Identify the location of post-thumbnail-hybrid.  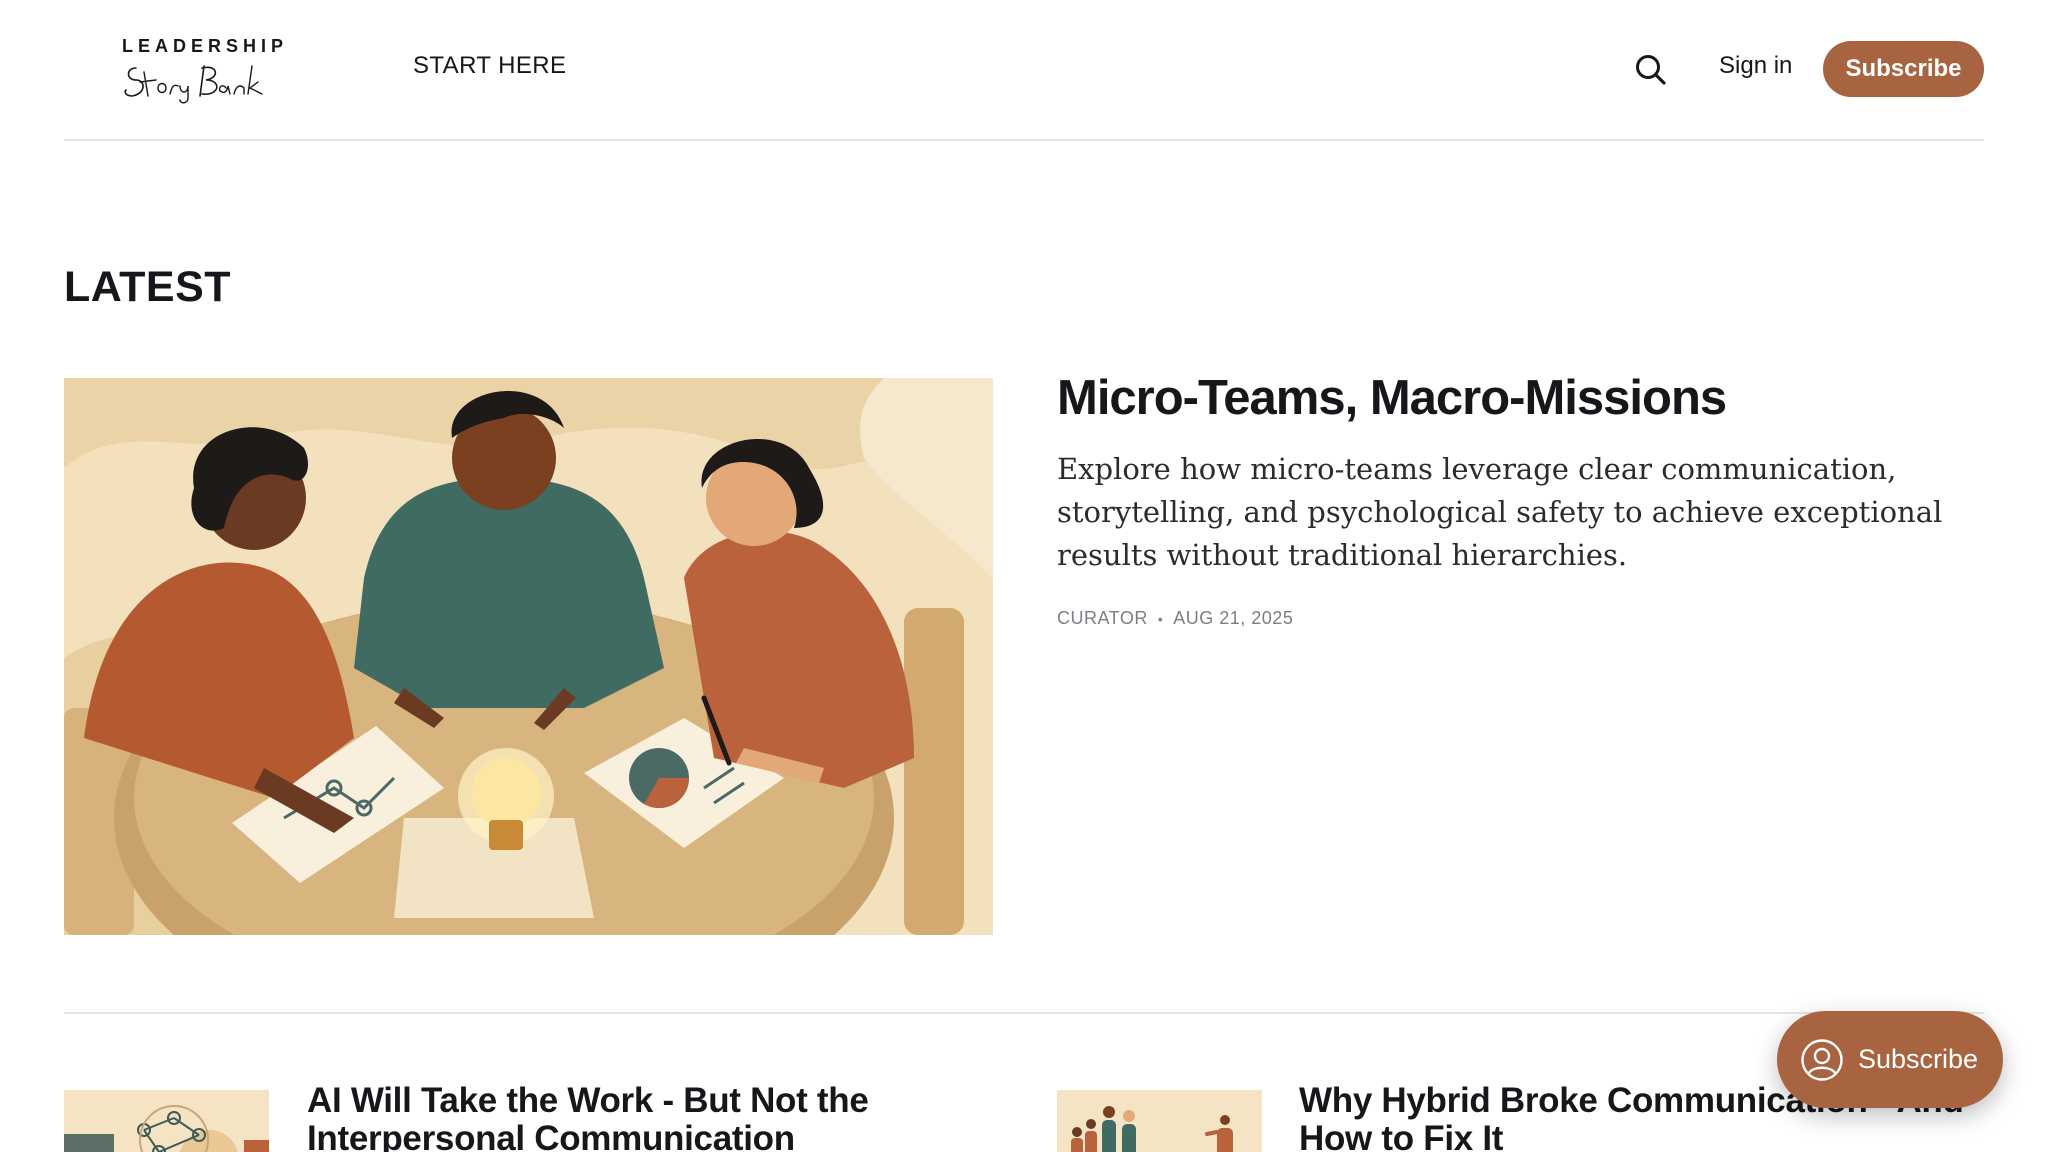
(1159, 1121).